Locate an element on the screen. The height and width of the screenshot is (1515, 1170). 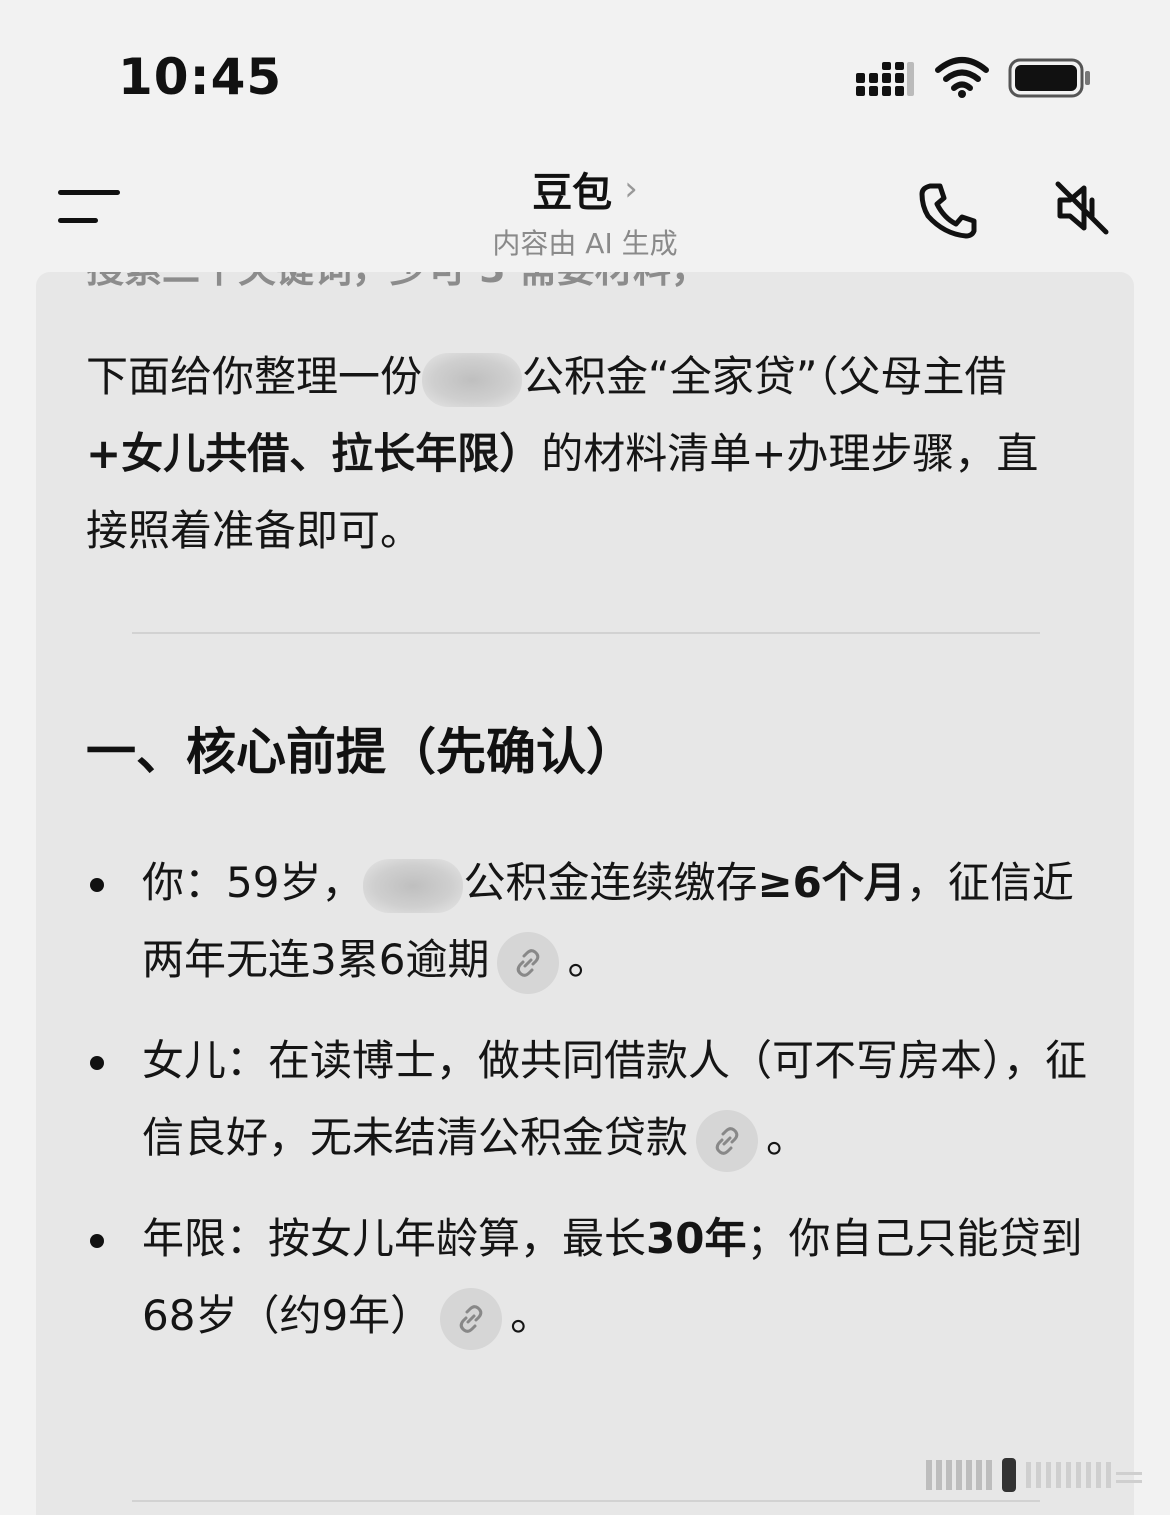
speaker-mute-icon is located at coordinates (1082, 208).